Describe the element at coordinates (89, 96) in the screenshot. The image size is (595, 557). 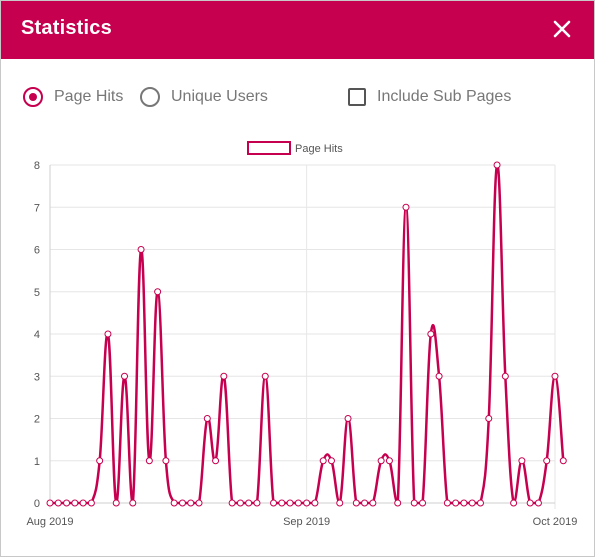
I see `page-hits-label: Page Hits` at that location.